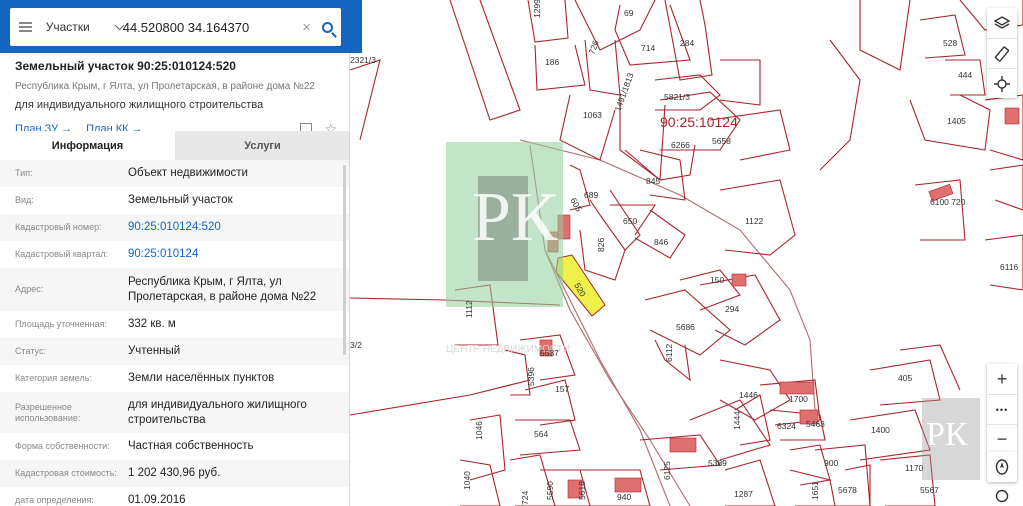  What do you see at coordinates (53, 378) in the screenshot?
I see `property-label: Категория земель:` at bounding box center [53, 378].